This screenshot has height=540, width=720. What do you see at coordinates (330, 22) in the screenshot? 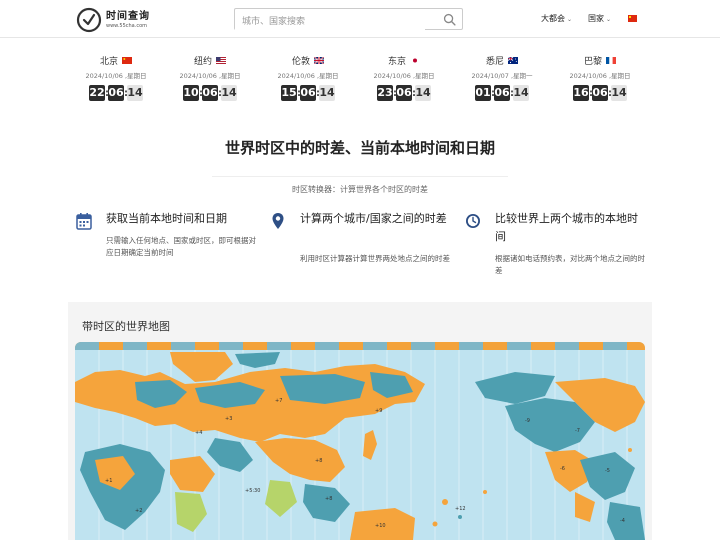
I see `search-input` at bounding box center [330, 22].